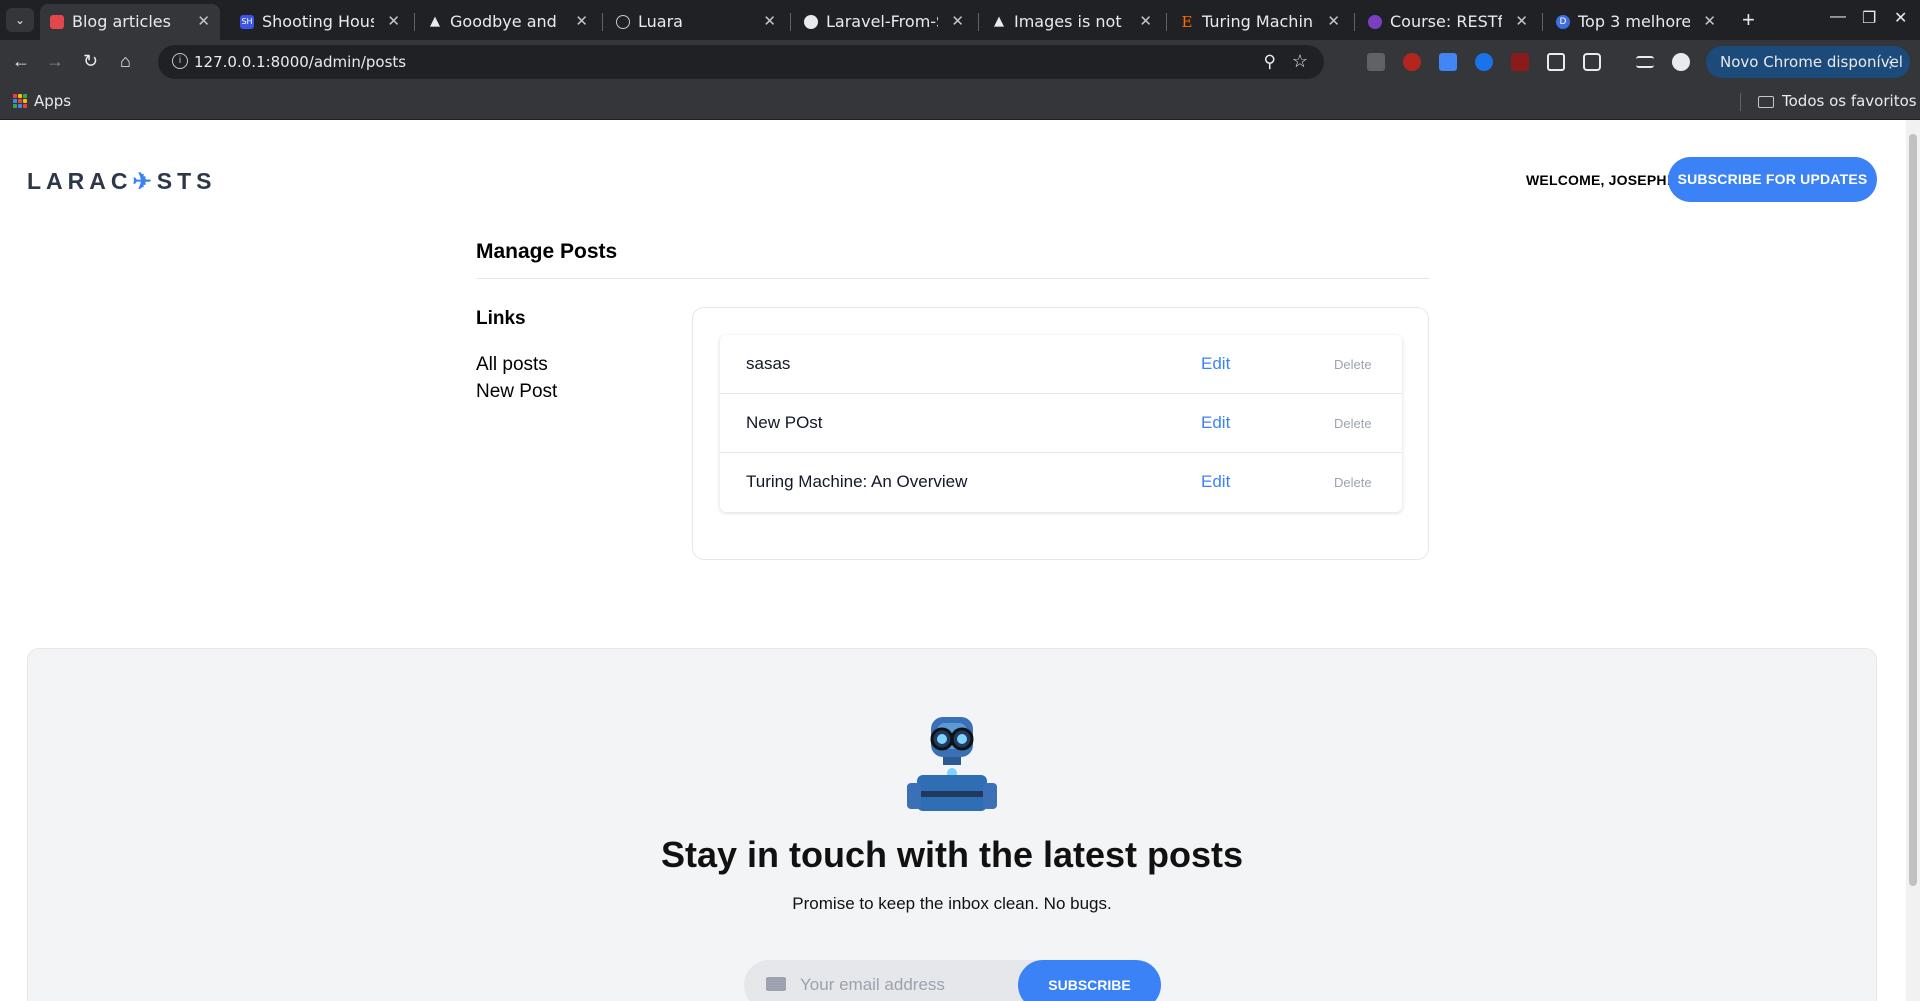 Image resolution: width=1920 pixels, height=1001 pixels. I want to click on tab-title: Laravel-From-Scr, so click(882, 21).